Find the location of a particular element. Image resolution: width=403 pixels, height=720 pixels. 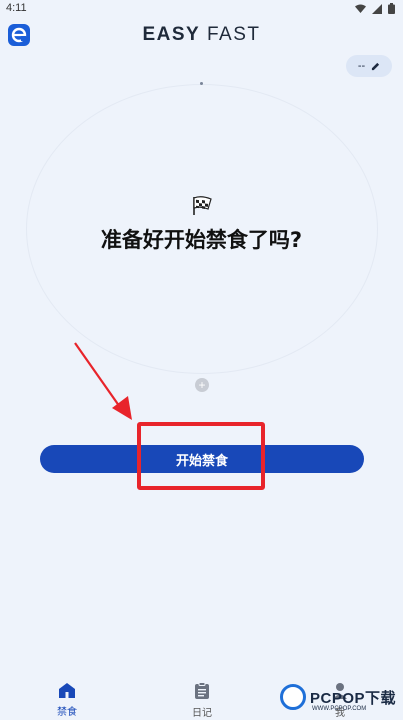

wifi-icon is located at coordinates (360, 8).